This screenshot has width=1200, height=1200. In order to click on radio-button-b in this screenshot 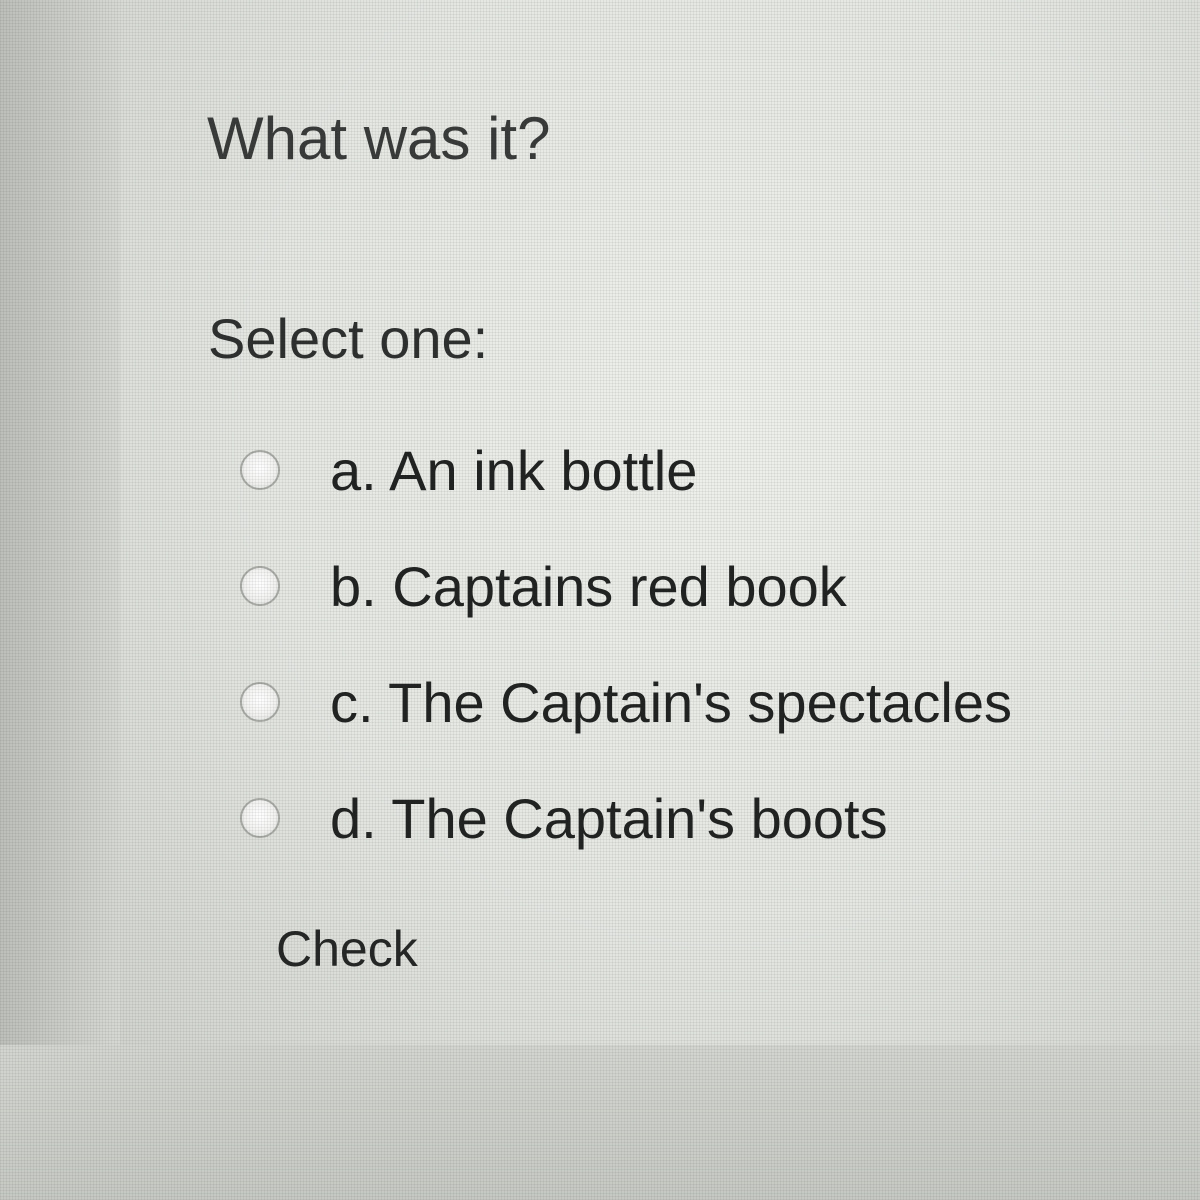, I will do `click(260, 586)`.